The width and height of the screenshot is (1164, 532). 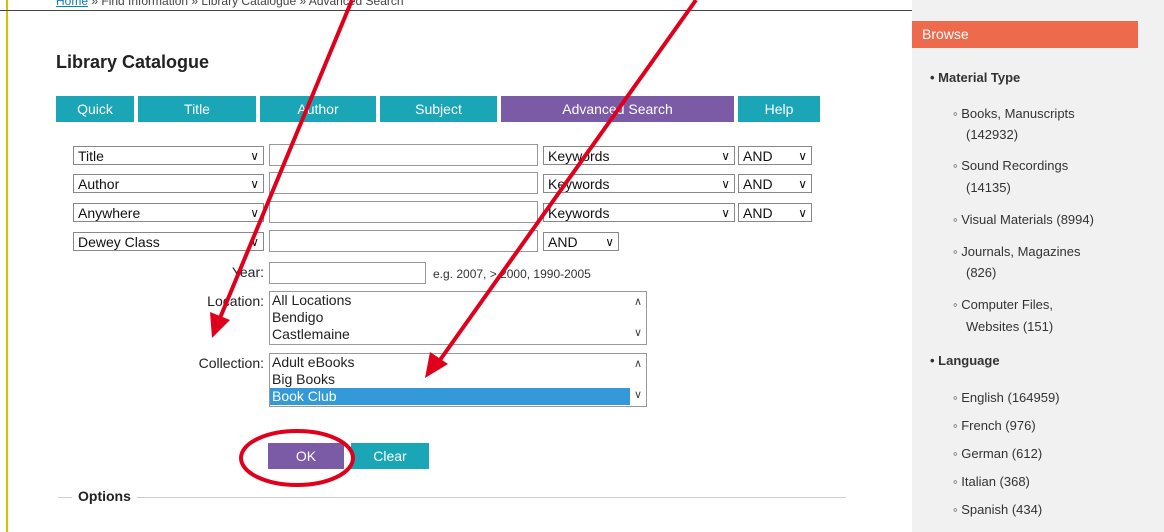 I want to click on annotation-arrow-line, so click(x=286, y=159).